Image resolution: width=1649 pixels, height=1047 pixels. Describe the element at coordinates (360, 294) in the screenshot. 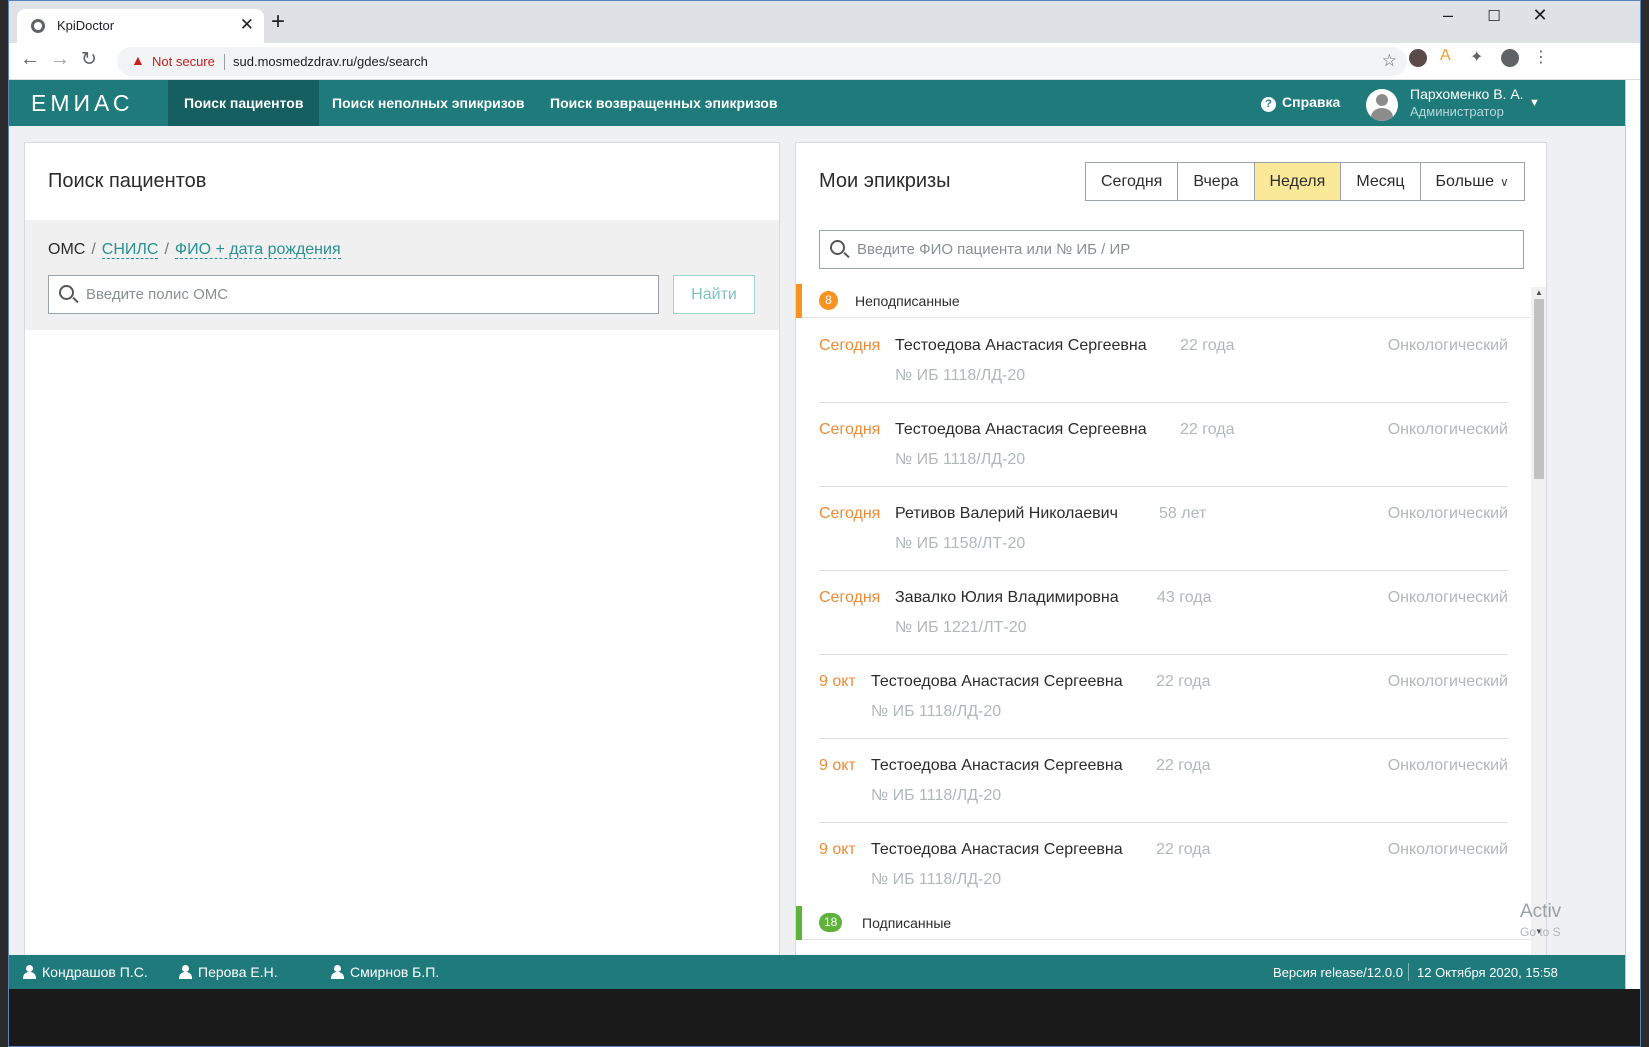

I see `oms-input` at that location.